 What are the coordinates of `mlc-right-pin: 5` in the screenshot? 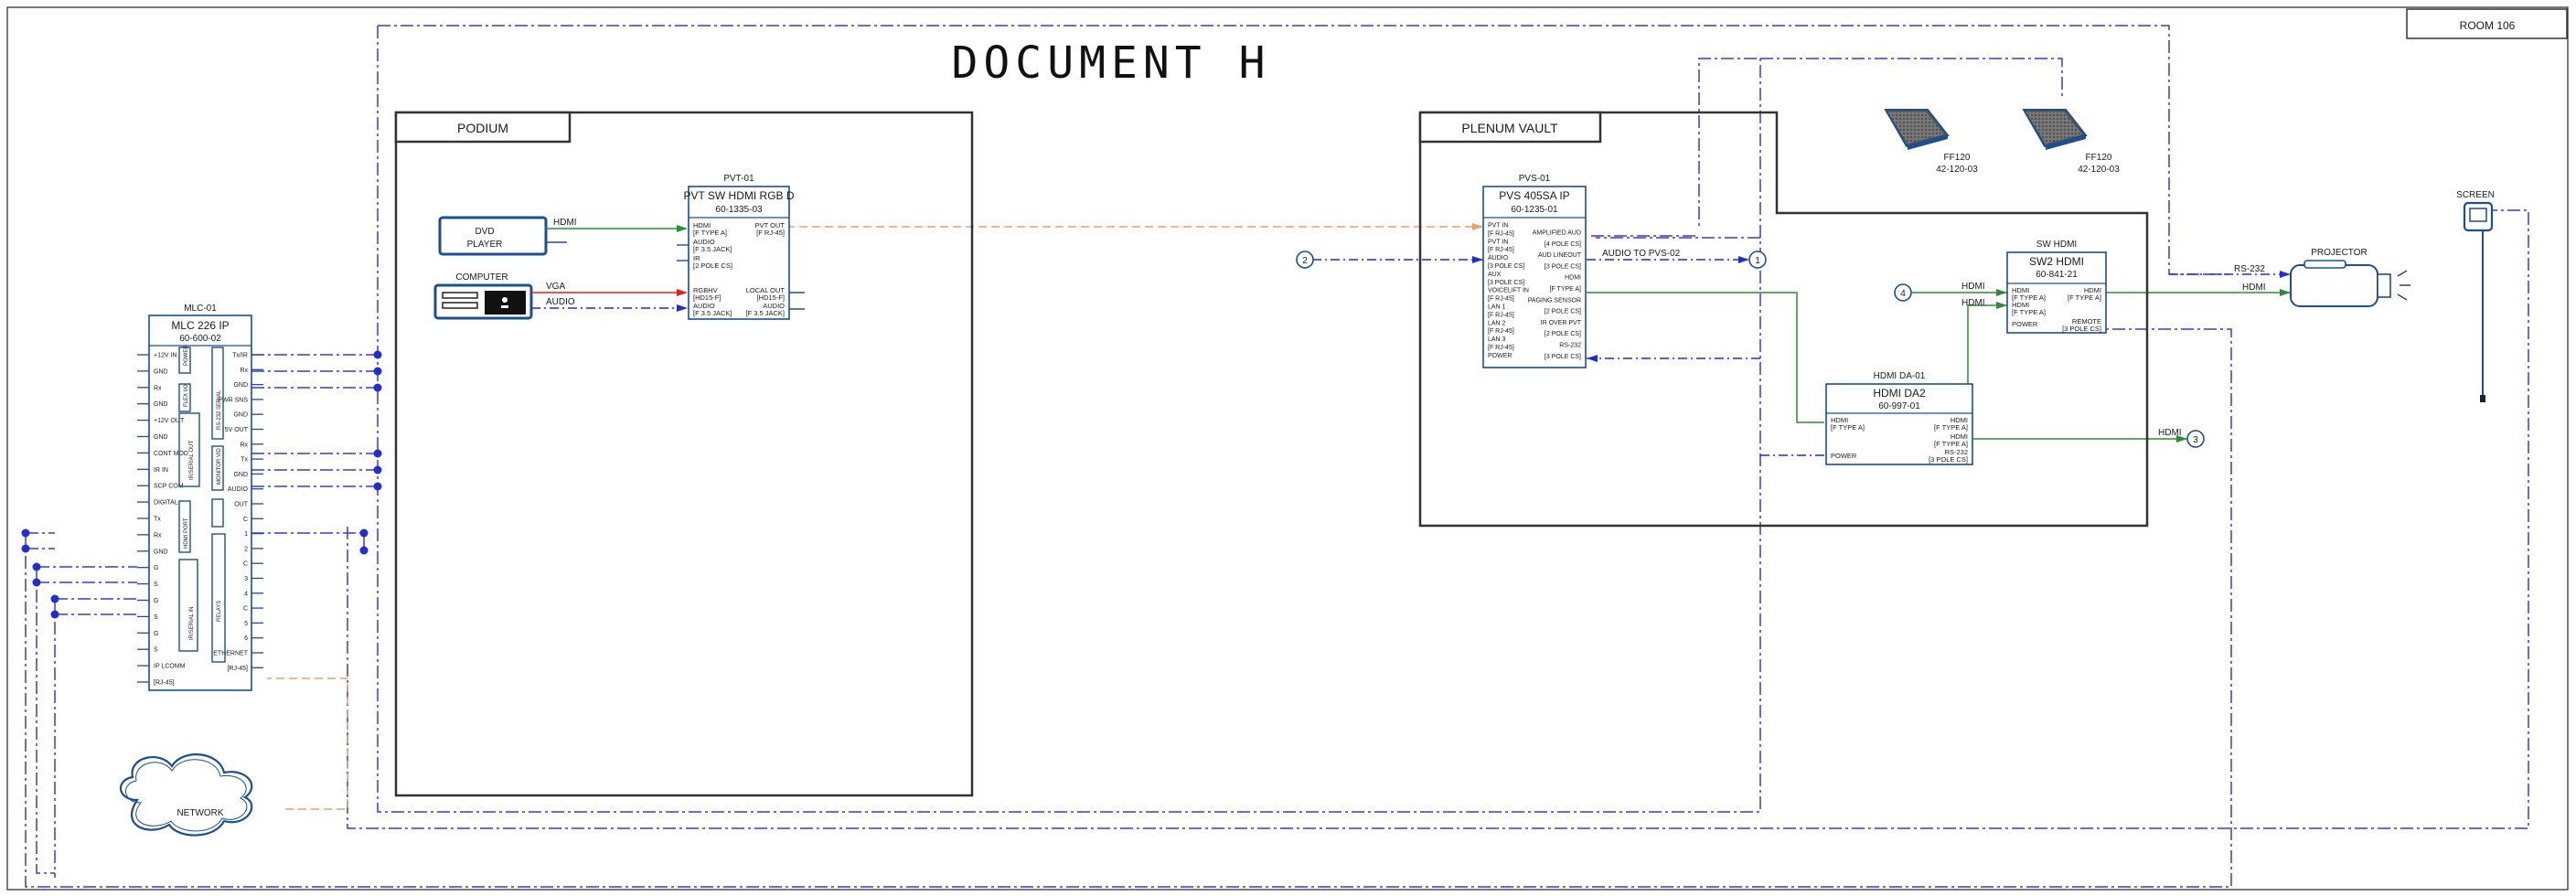 It's located at (246, 624).